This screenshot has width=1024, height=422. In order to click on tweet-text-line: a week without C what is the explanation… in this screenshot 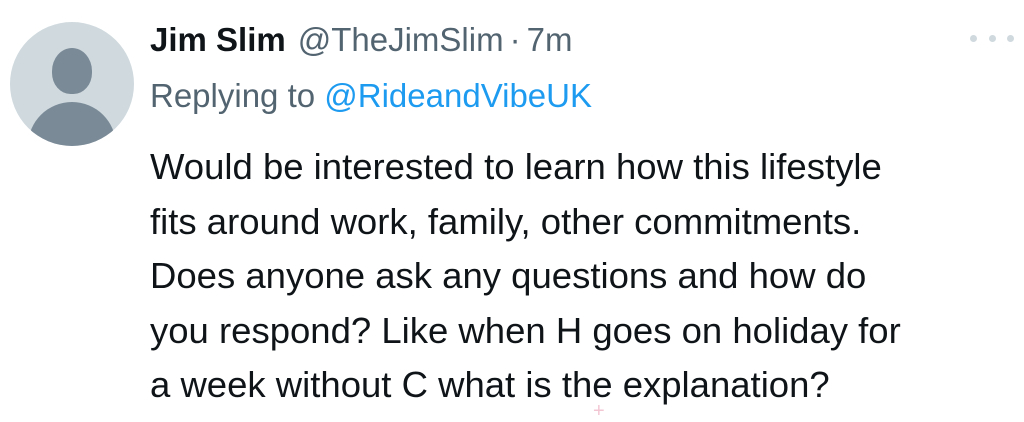, I will do `click(490, 384)`.